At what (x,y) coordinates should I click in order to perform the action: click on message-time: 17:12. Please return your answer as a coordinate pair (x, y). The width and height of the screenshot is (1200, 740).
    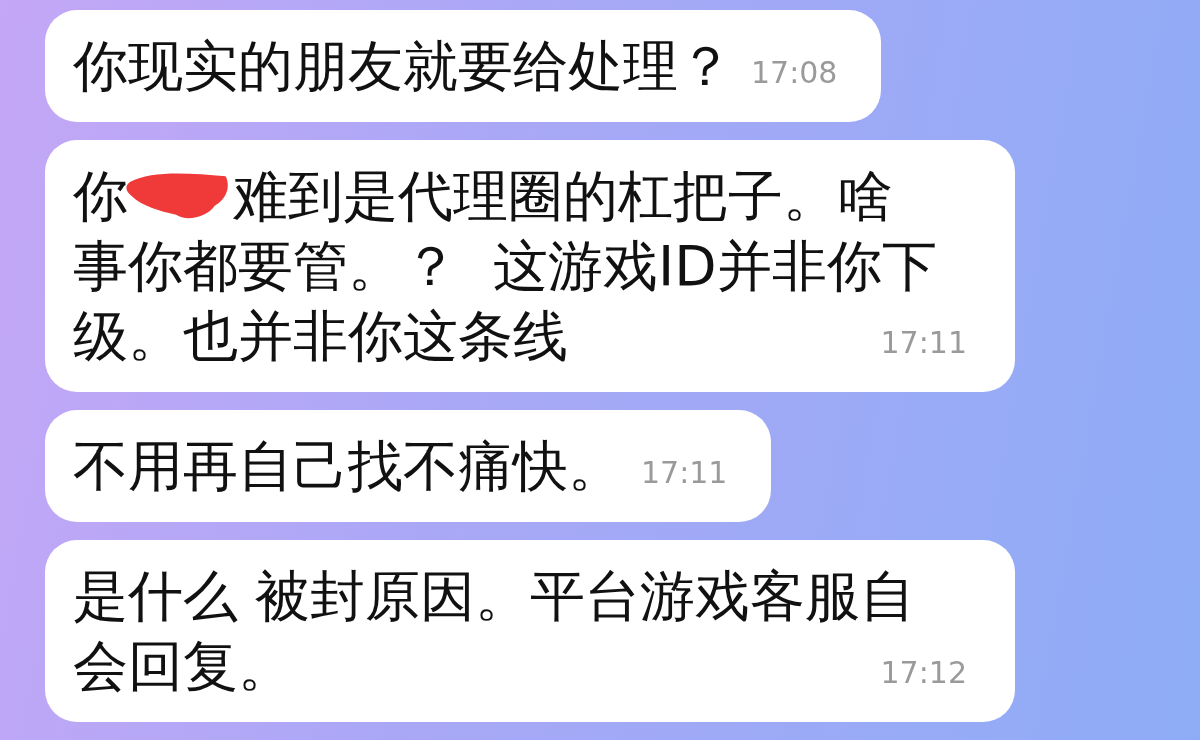
    Looking at the image, I should click on (923, 673).